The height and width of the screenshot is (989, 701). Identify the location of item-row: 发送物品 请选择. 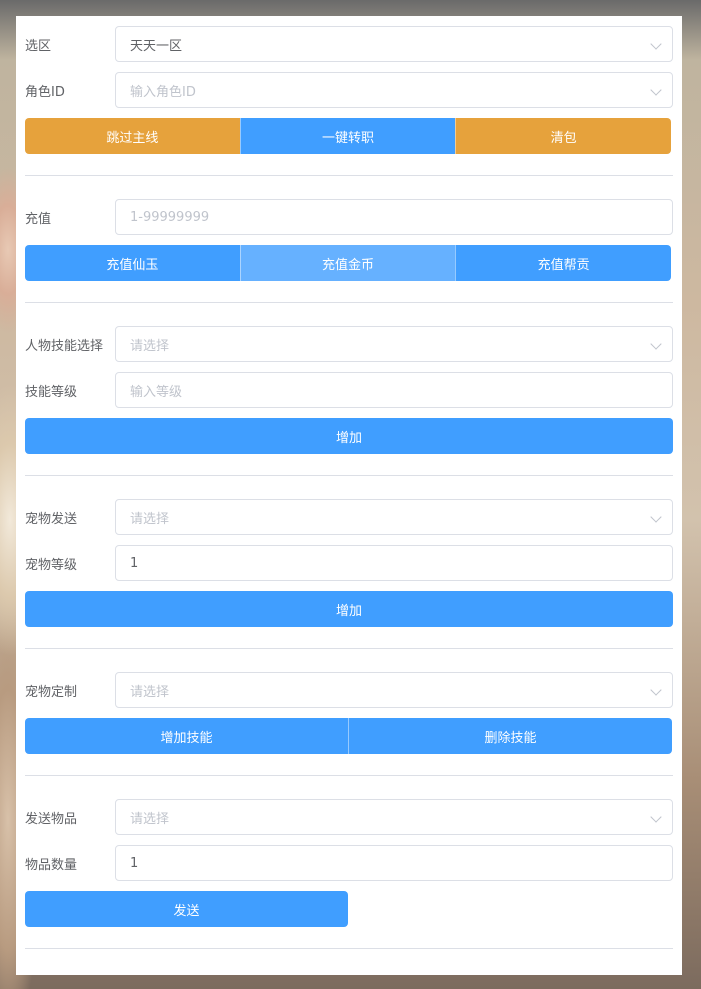
(349, 817).